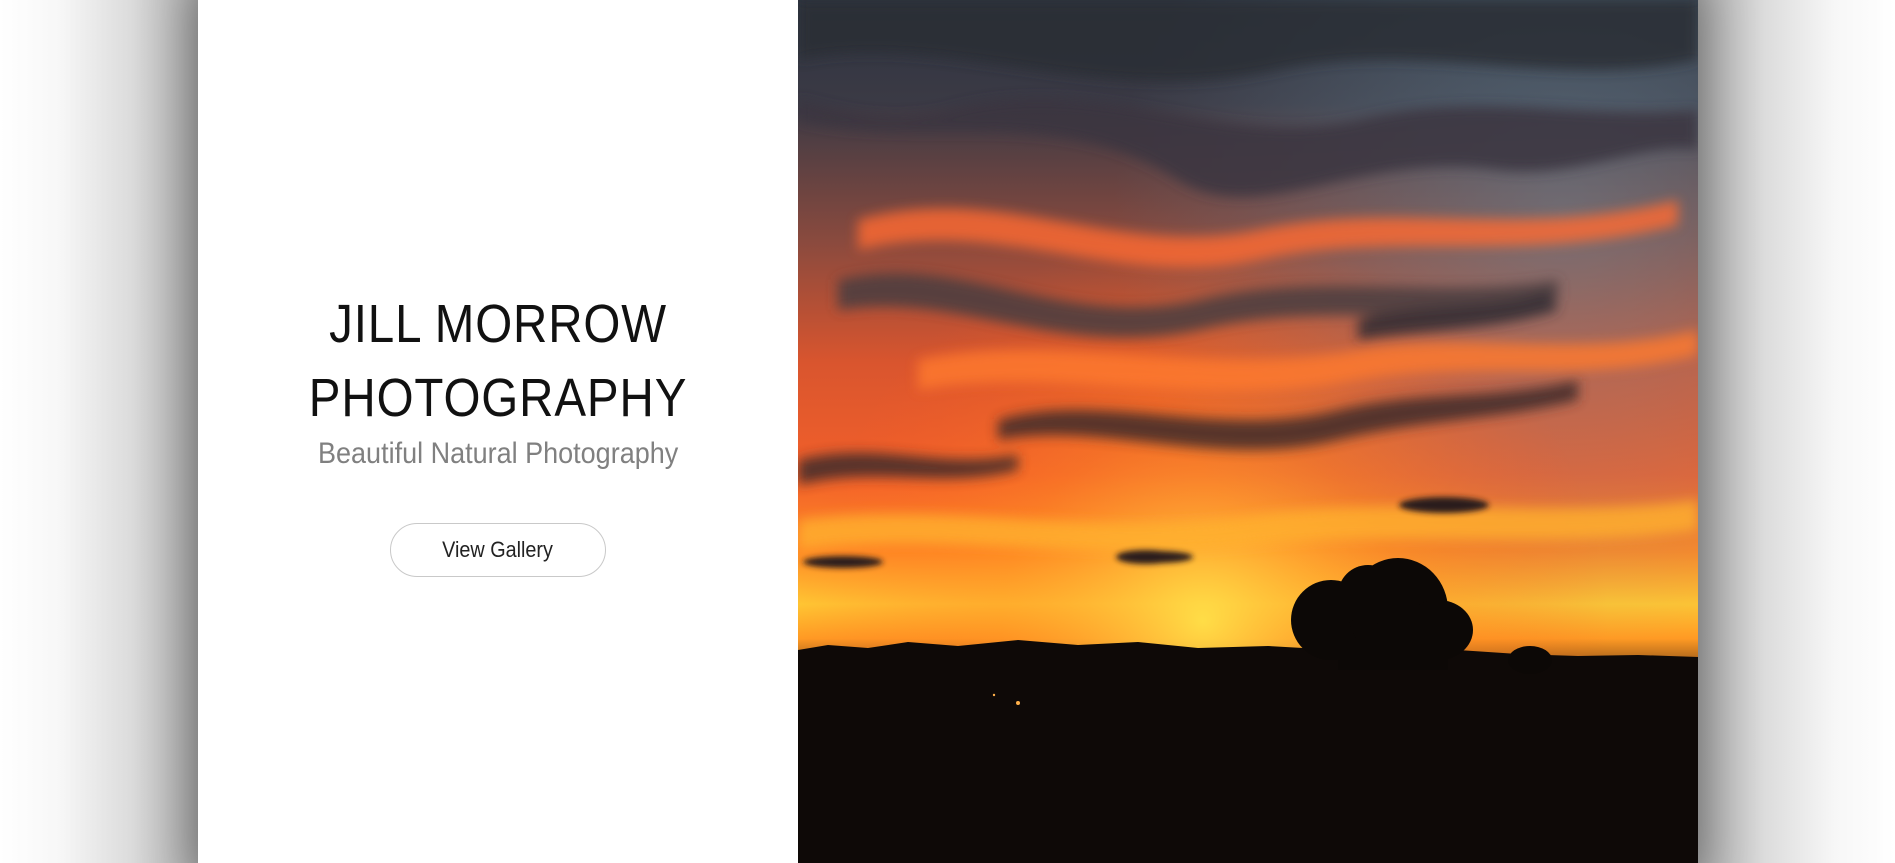  What do you see at coordinates (498, 361) in the screenshot?
I see `site-title: JILL MORROW PHOTOGRAPHY` at bounding box center [498, 361].